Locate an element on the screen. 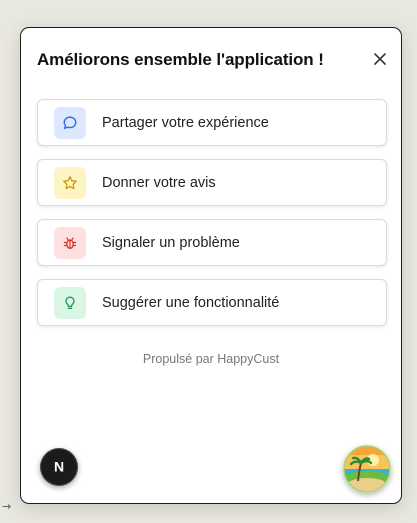 Image resolution: width=417 pixels, height=523 pixels. arrow-glyph: → is located at coordinates (7, 506).